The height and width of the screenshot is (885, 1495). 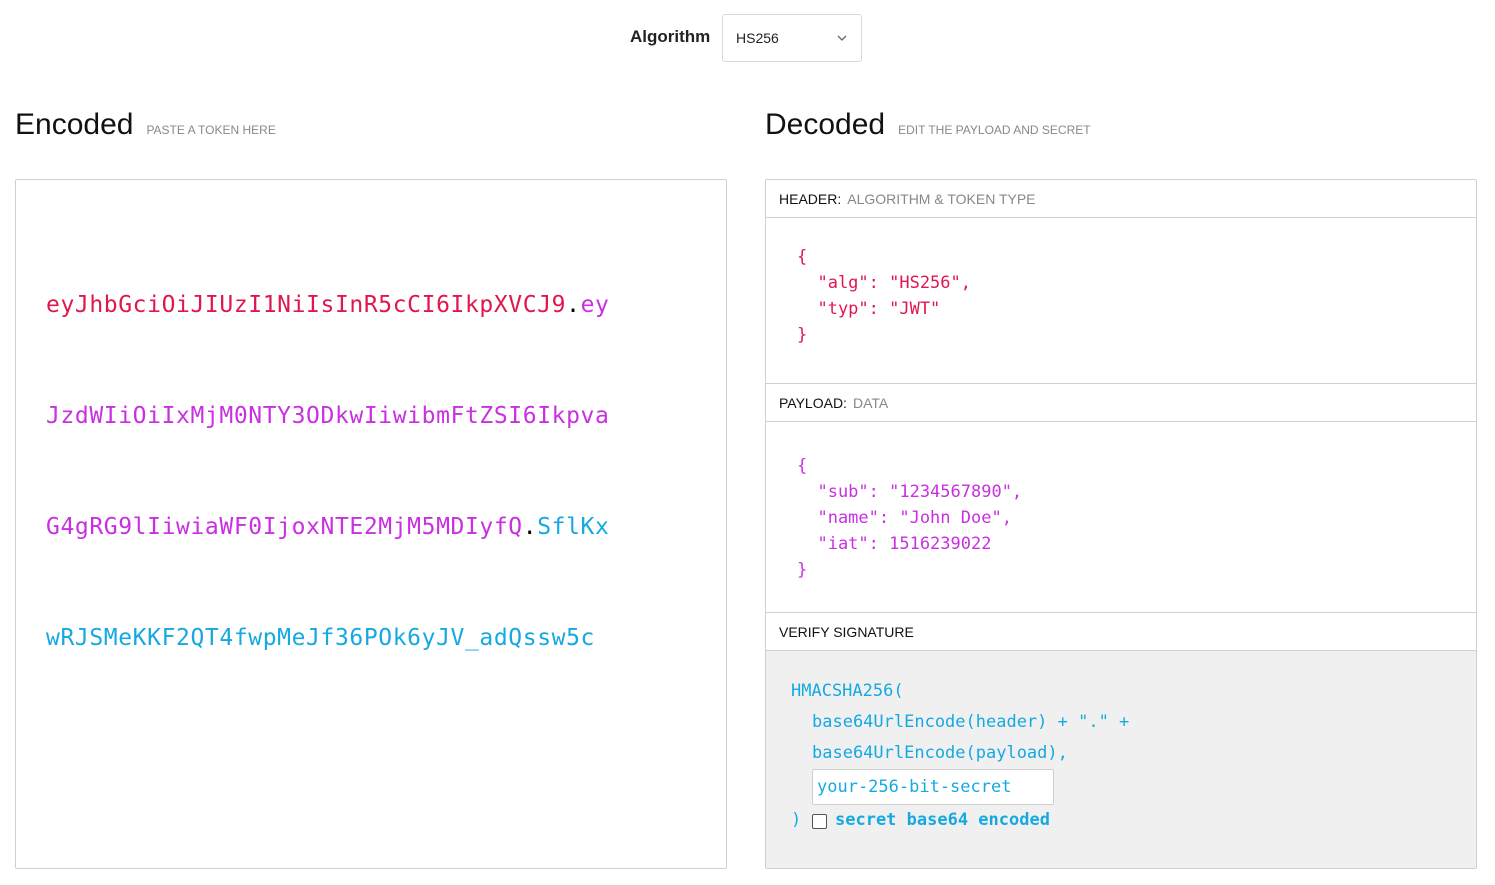 I want to click on token-payload-part: G4gRG9lIiwiaWF0IjoxNTE2MjM5MDIyfQ, so click(x=284, y=527).